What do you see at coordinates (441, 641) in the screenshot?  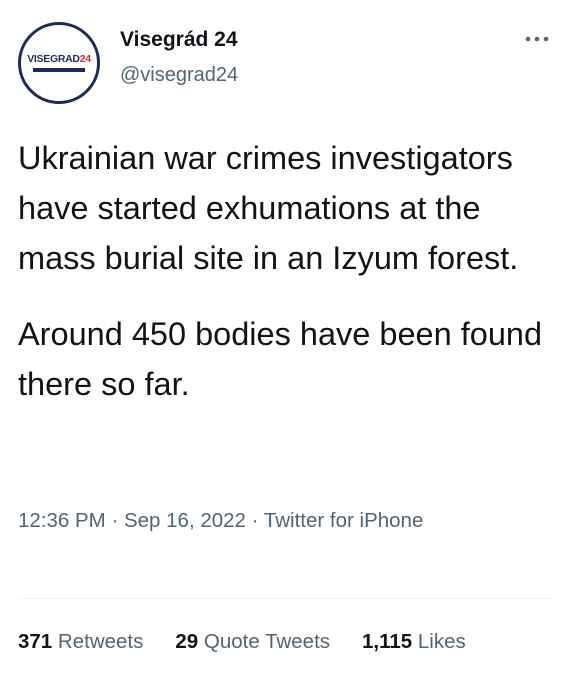 I see `likes-label: Likes` at bounding box center [441, 641].